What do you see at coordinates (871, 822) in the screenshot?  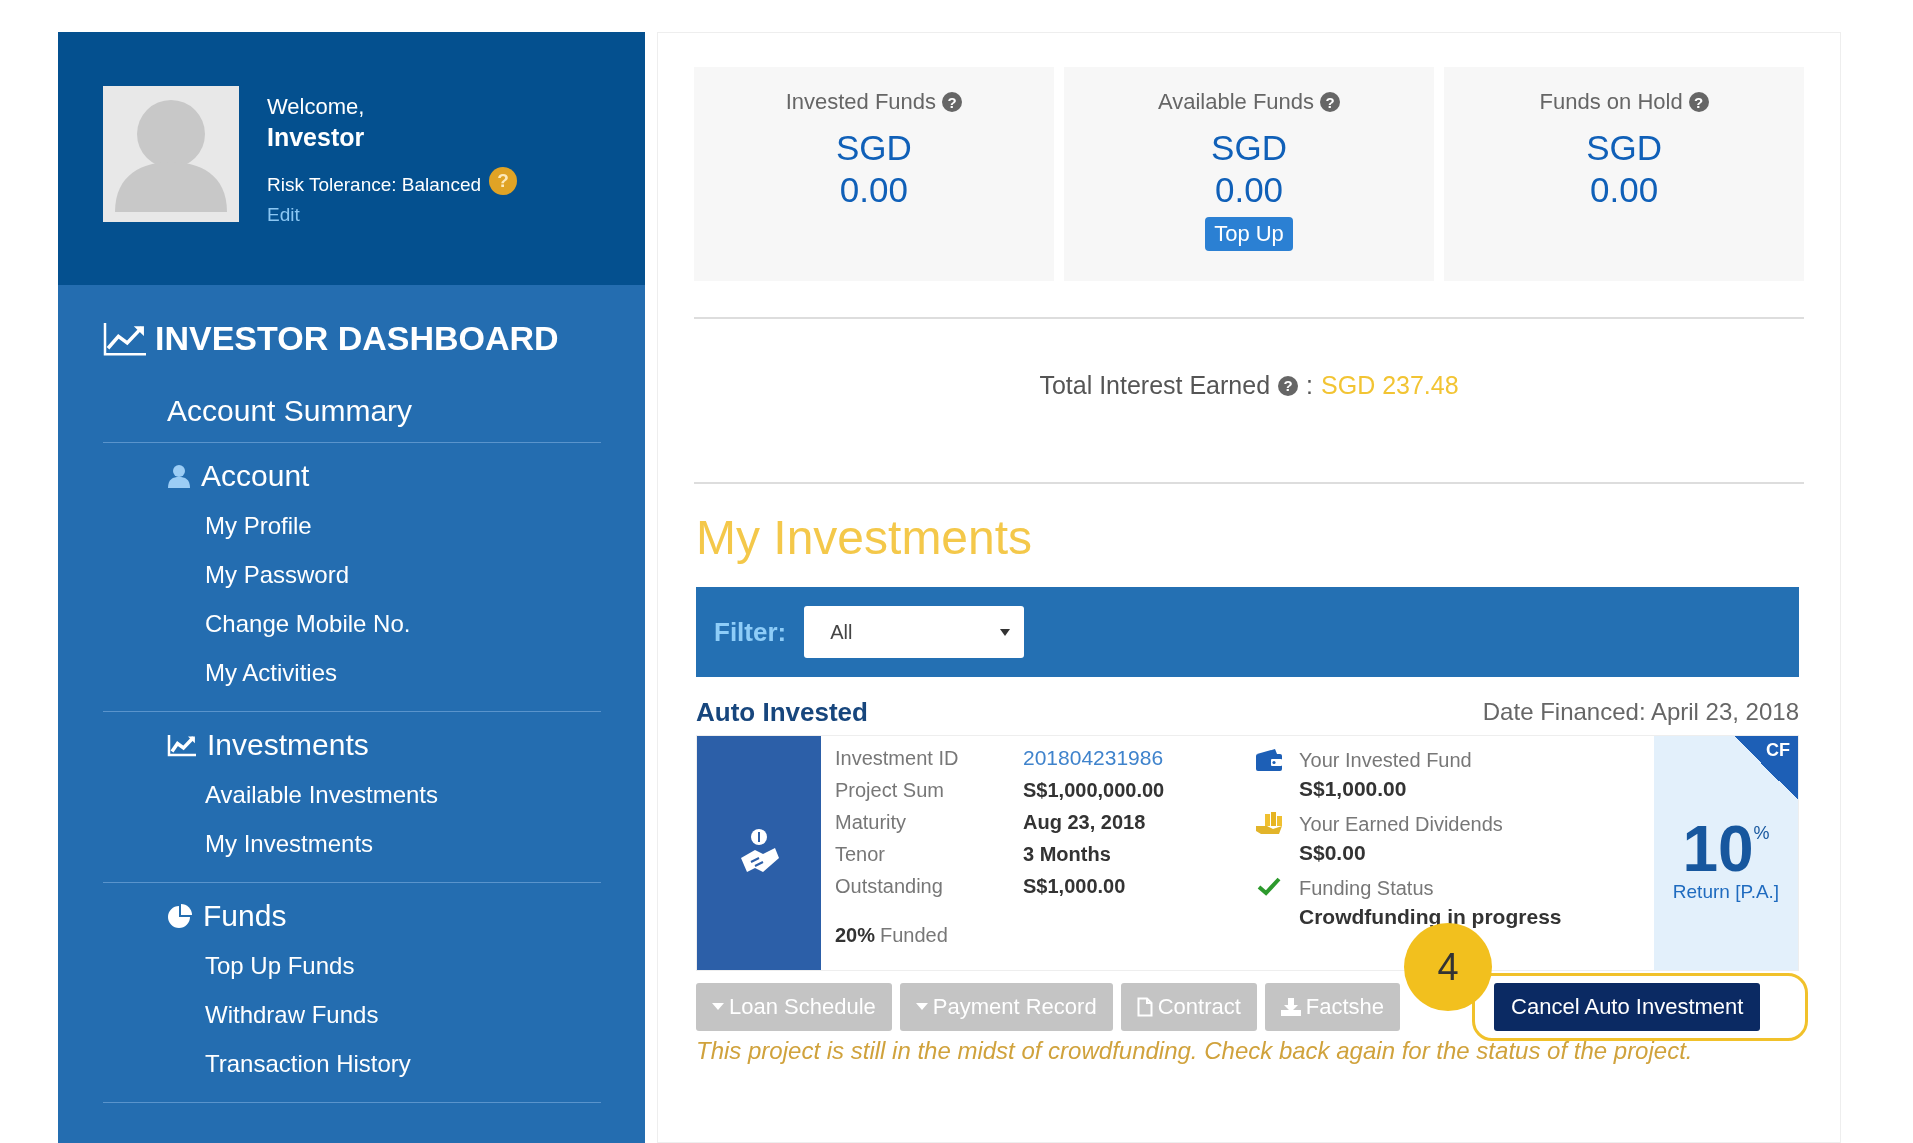 I see `detail-label: Maturity` at bounding box center [871, 822].